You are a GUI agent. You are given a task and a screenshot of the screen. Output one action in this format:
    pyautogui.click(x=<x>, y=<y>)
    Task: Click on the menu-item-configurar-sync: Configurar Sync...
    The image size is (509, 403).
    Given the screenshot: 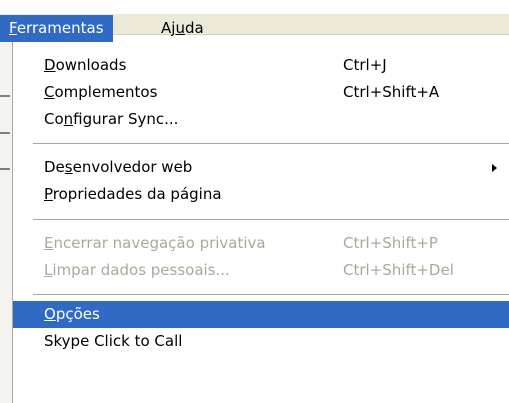 What is the action you would take?
    pyautogui.click(x=261, y=119)
    